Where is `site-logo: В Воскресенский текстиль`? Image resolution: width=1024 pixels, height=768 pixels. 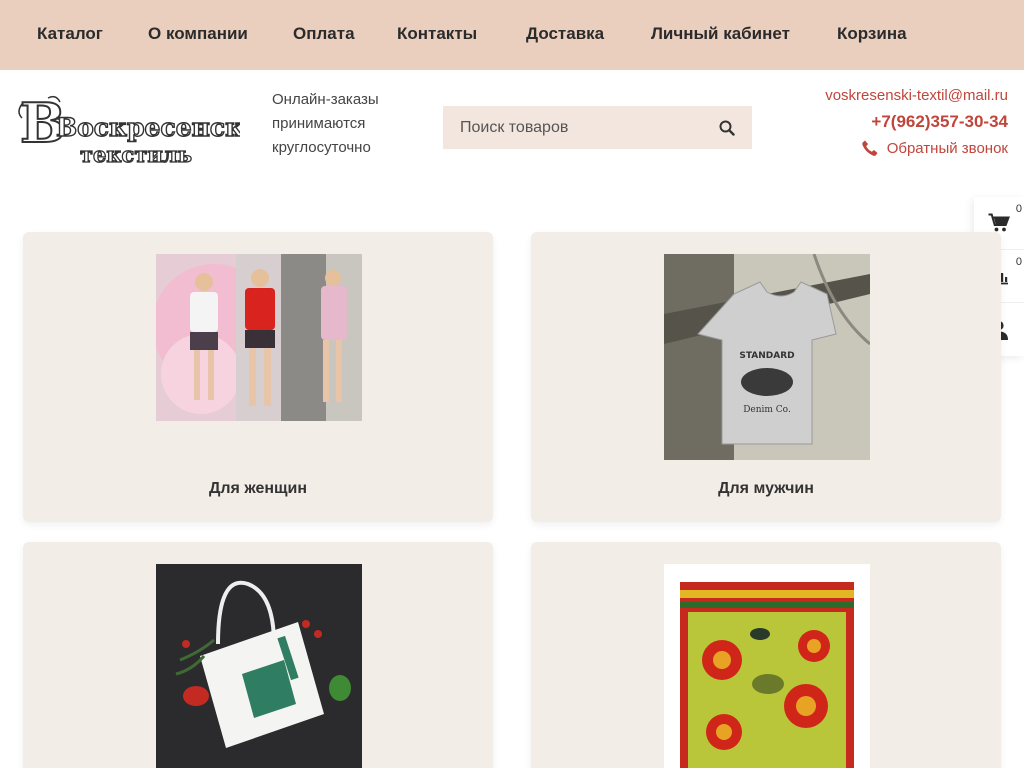
site-logo: В Воскресенский текстиль is located at coordinates (149, 129).